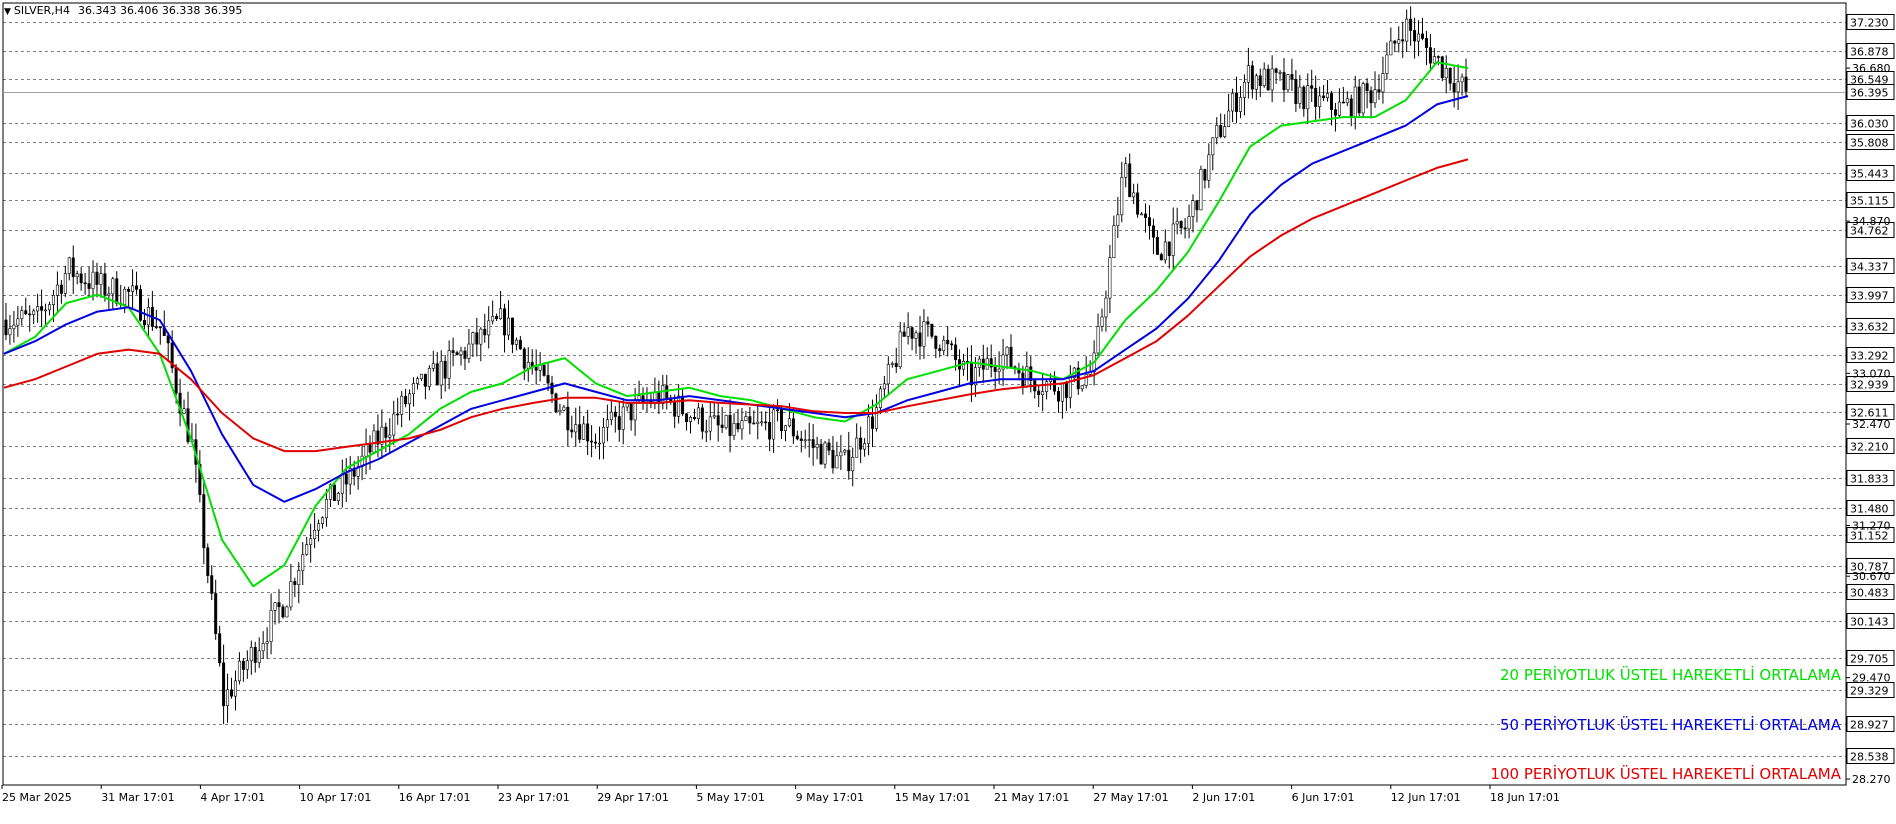  What do you see at coordinates (1223, 797) in the screenshot?
I see `time-label: 2 Jun 17:01` at bounding box center [1223, 797].